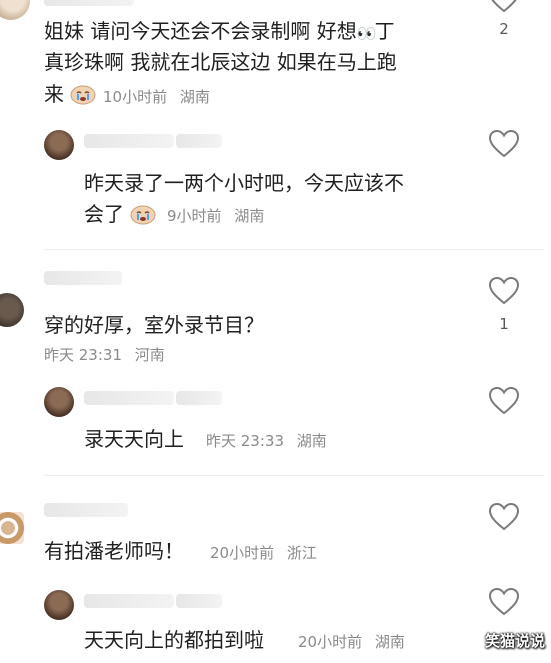 The width and height of the screenshot is (551, 663). What do you see at coordinates (245, 441) in the screenshot?
I see `reply-time: 昨天 23:33` at bounding box center [245, 441].